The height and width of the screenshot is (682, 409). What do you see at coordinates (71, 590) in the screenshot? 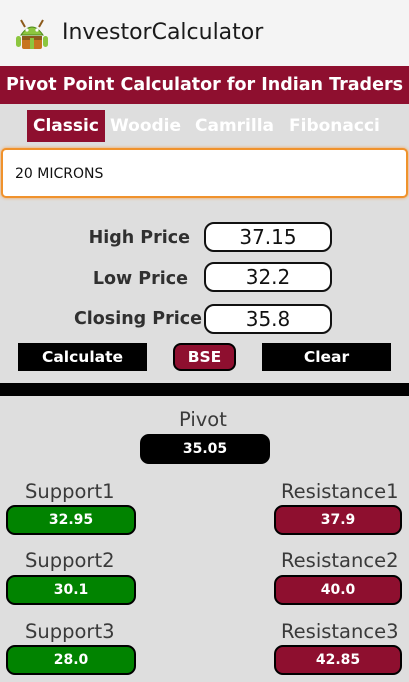
I see `support2-value: 30.1` at bounding box center [71, 590].